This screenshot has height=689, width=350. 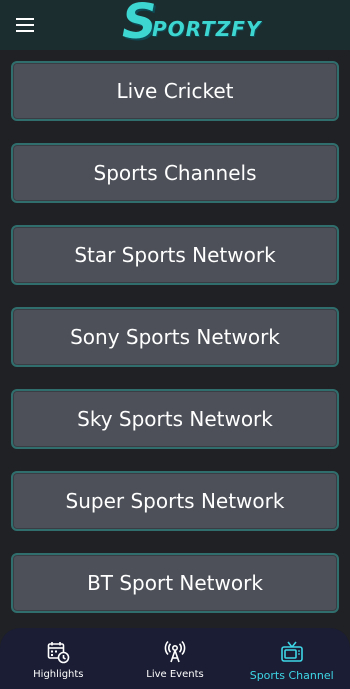 I want to click on logo-wordmark: PORTZFY, so click(x=207, y=29).